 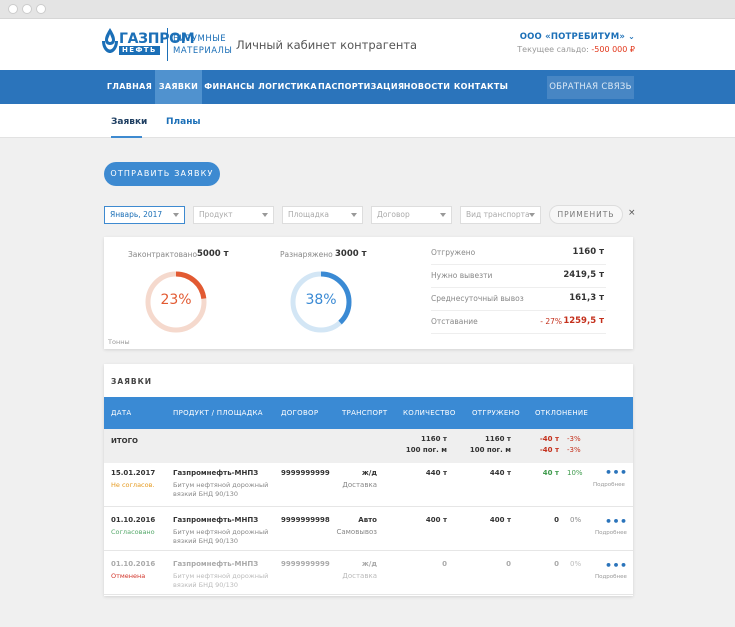 I want to click on daily-label: Среднесуточный вывоз, so click(x=477, y=298).